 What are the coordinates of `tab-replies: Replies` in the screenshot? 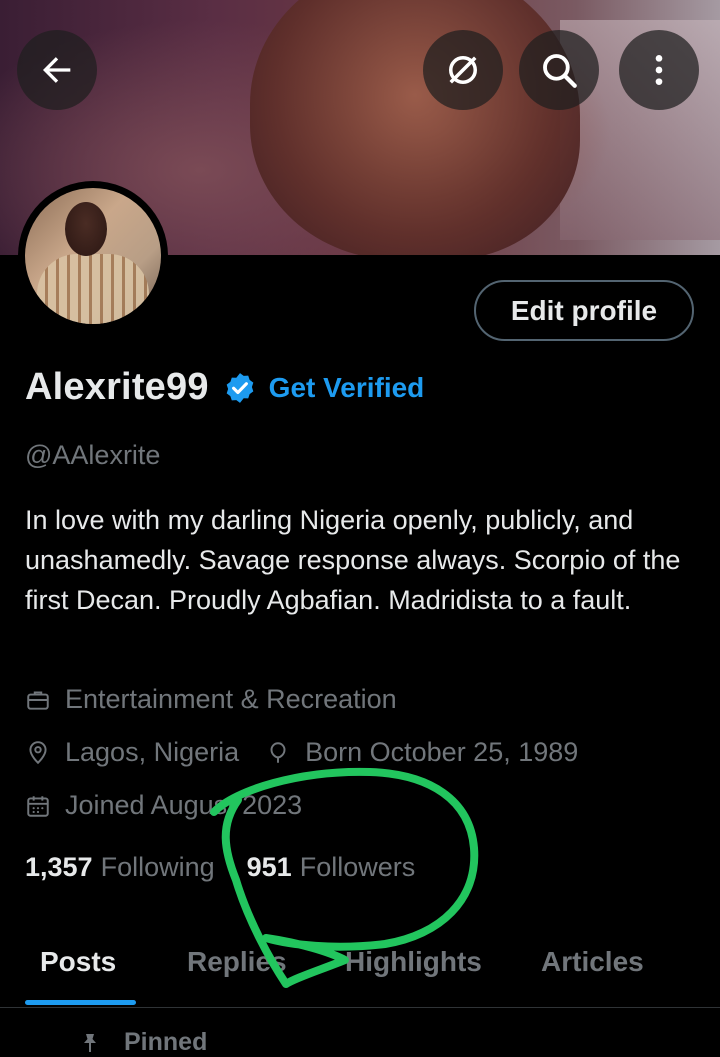 It's located at (237, 962).